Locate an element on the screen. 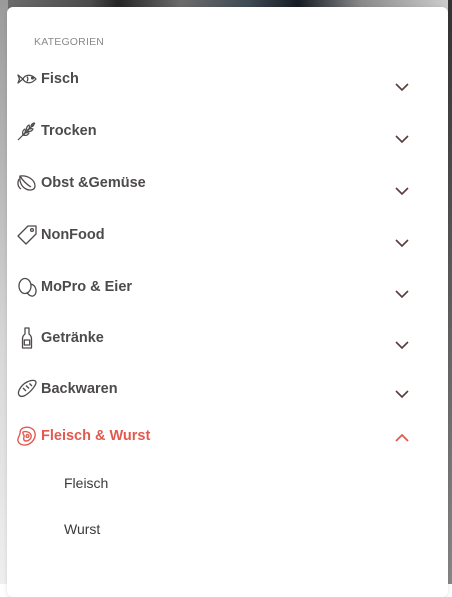 The height and width of the screenshot is (597, 452). category-label: NonFood is located at coordinates (73, 235).